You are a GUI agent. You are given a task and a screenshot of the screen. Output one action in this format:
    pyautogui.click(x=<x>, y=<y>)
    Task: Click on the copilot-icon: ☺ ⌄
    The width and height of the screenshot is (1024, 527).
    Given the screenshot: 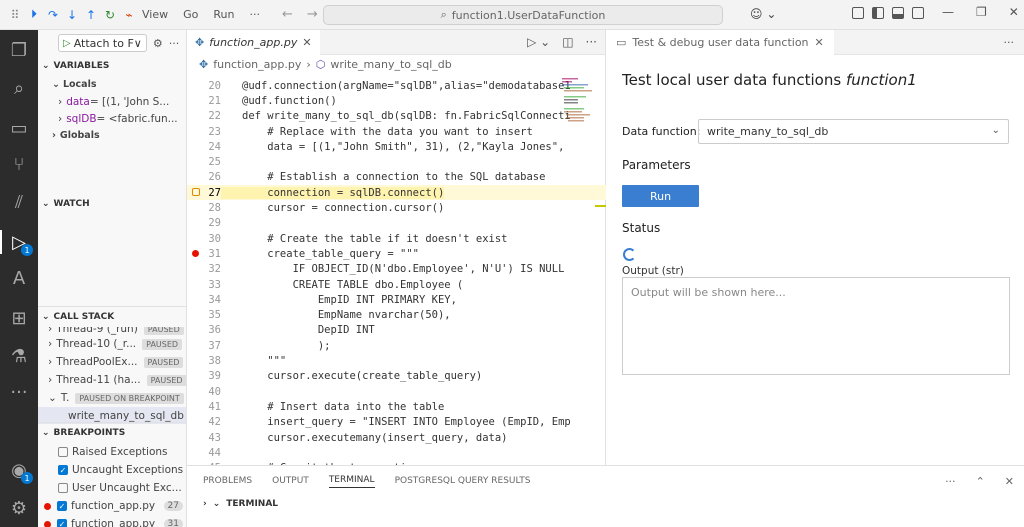 What is the action you would take?
    pyautogui.click(x=763, y=14)
    